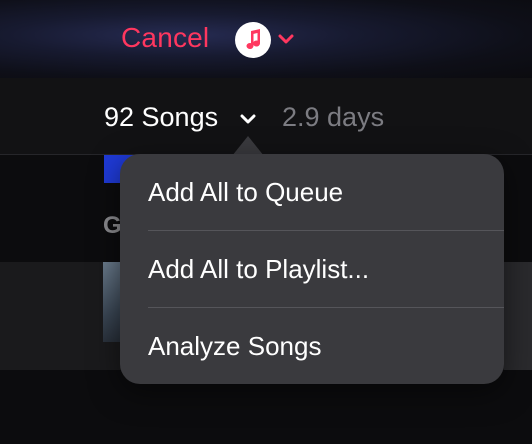 This screenshot has width=532, height=444. Describe the element at coordinates (312, 346) in the screenshot. I see `analyze-songs-item: Analyze Songs` at that location.